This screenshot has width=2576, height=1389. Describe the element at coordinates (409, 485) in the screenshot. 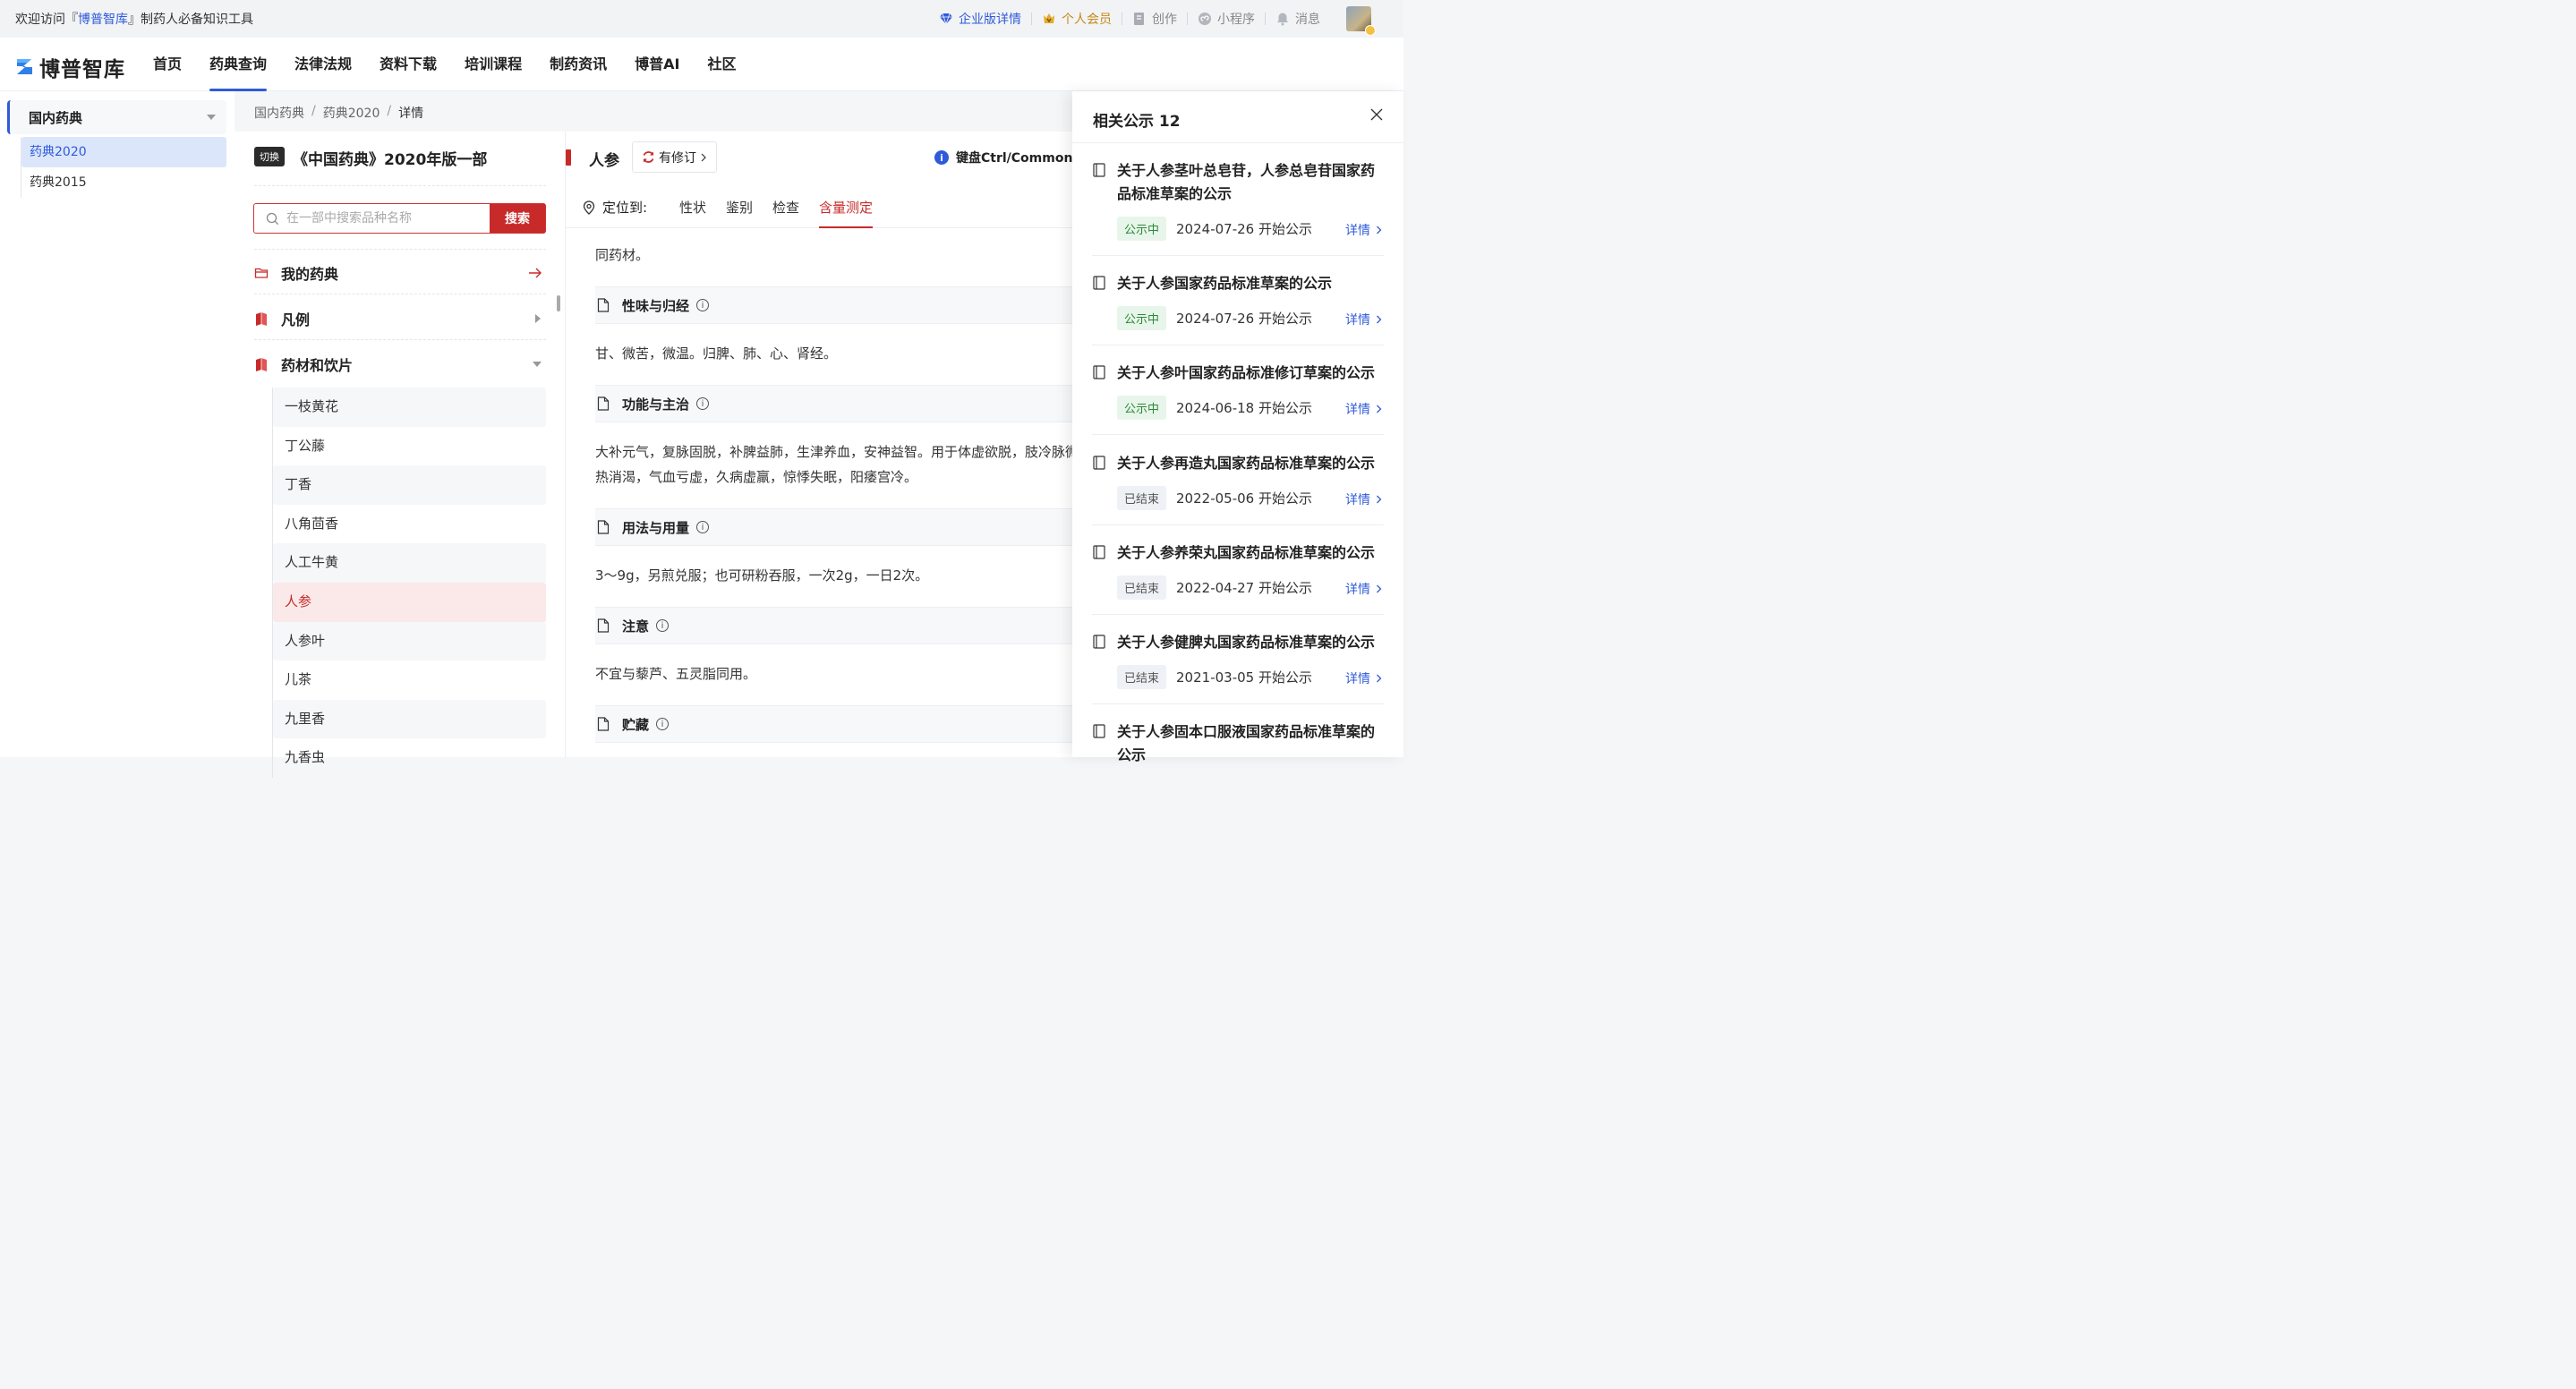

I see `list-item: 丁香` at that location.